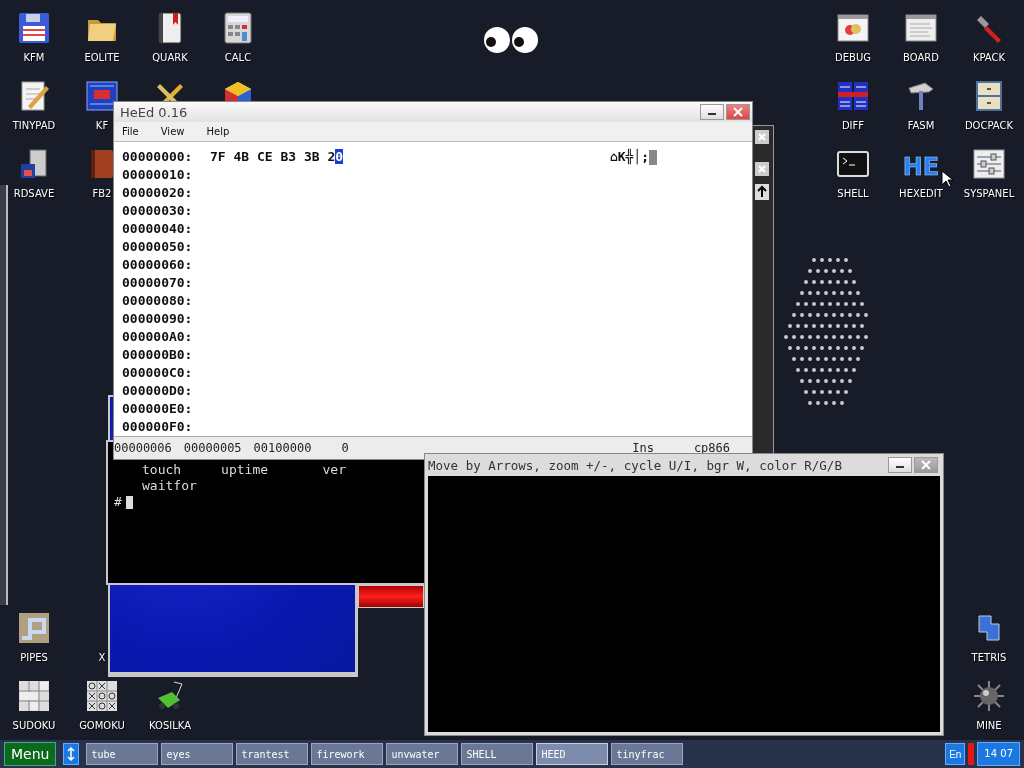  I want to click on scroll-up-icon, so click(762, 192).